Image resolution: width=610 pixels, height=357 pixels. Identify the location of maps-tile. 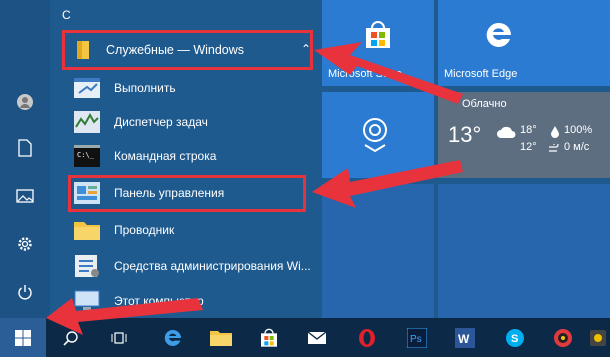
(378, 135).